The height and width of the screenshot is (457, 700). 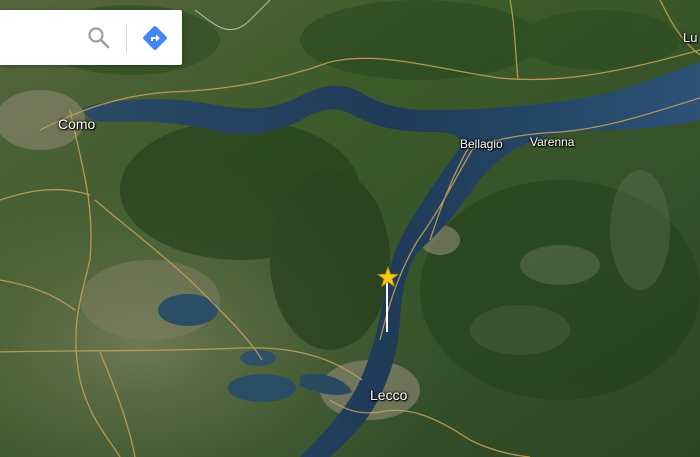 What do you see at coordinates (552, 142) in the screenshot?
I see `place-label-varenna: Varenna` at bounding box center [552, 142].